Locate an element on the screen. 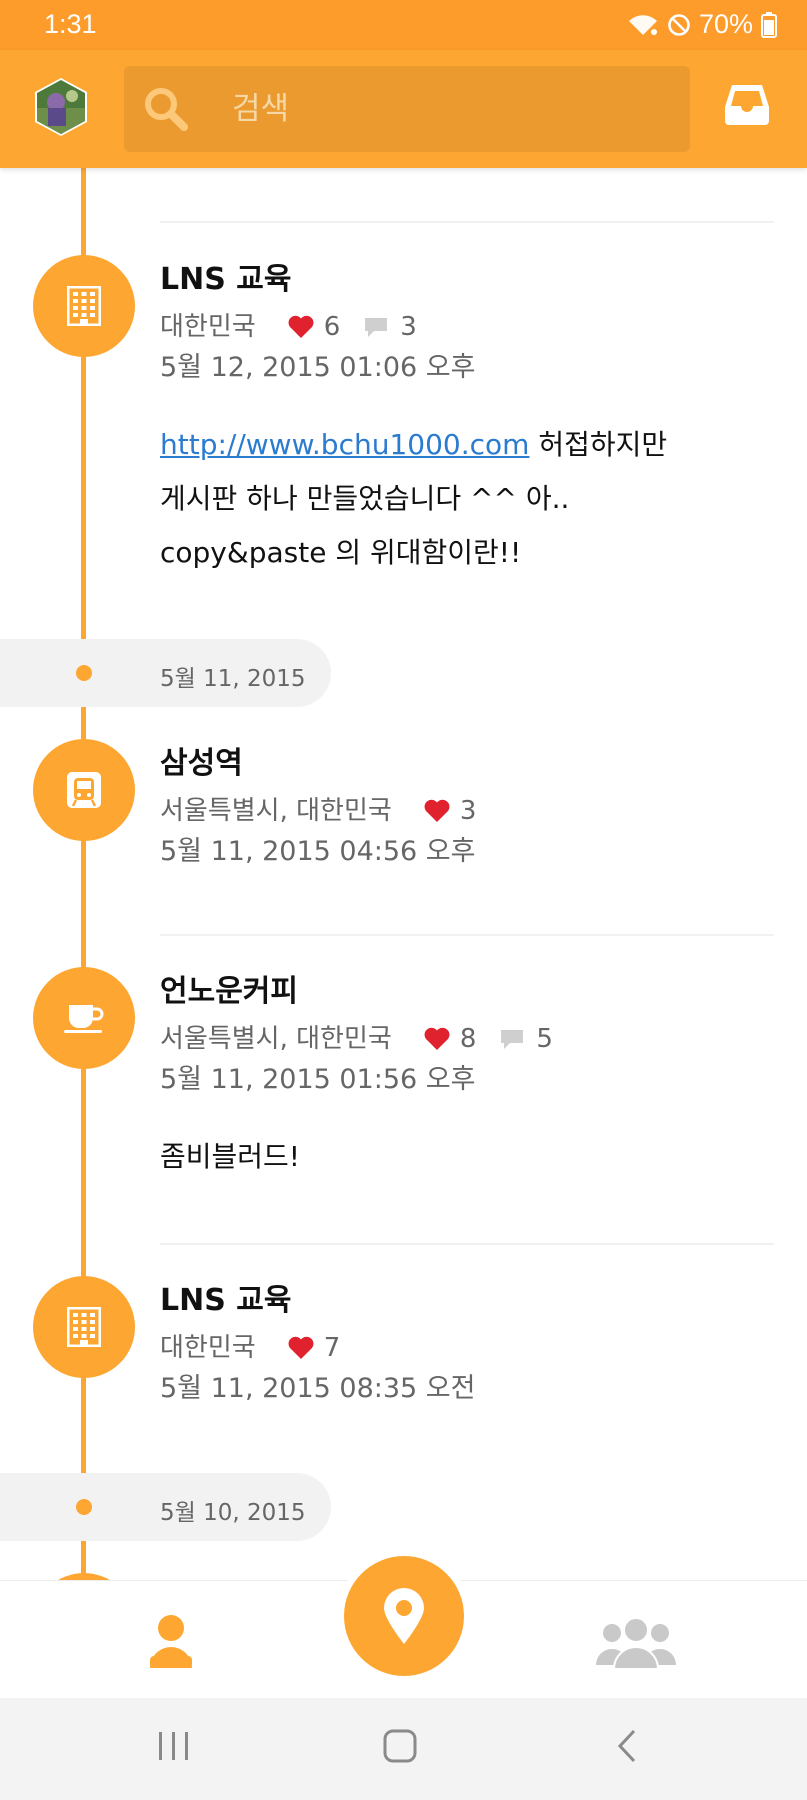  system-nav-bar is located at coordinates (403, 1749).